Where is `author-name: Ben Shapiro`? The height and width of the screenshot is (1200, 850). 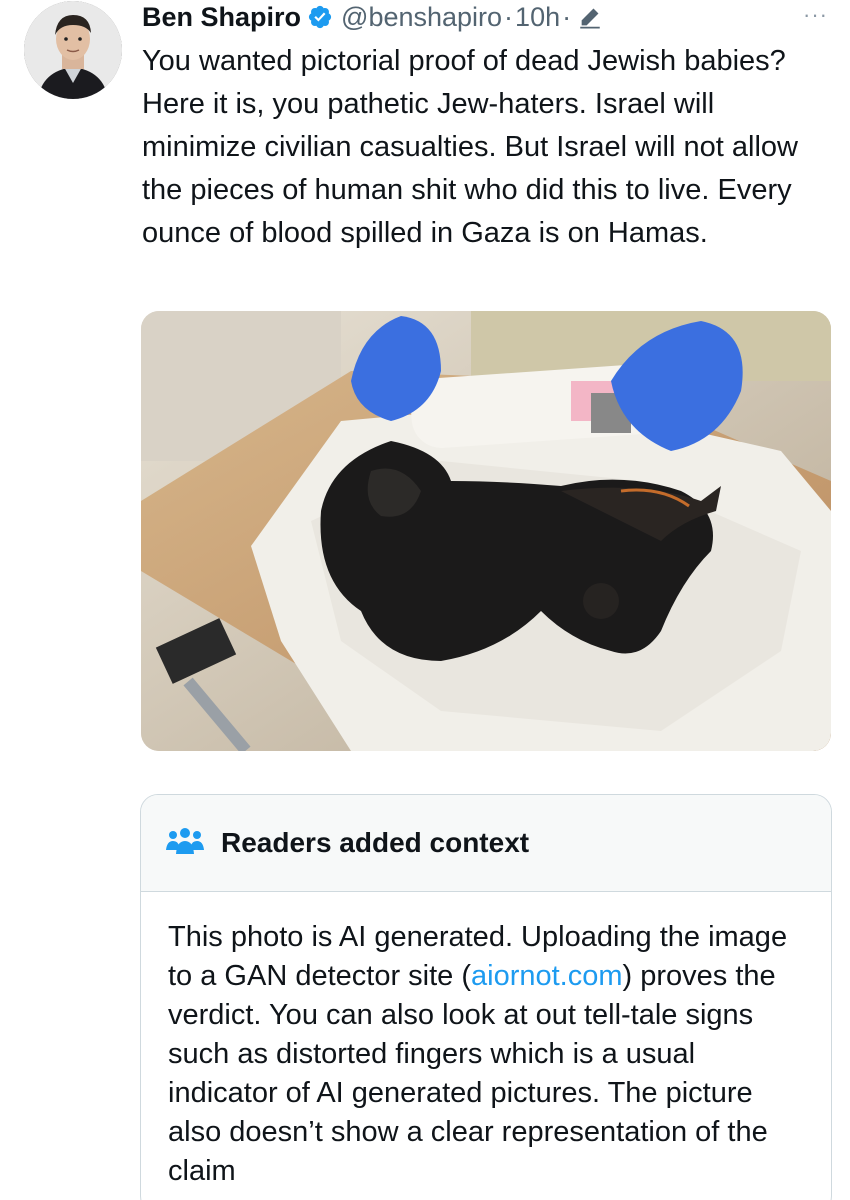 author-name: Ben Shapiro is located at coordinates (221, 17).